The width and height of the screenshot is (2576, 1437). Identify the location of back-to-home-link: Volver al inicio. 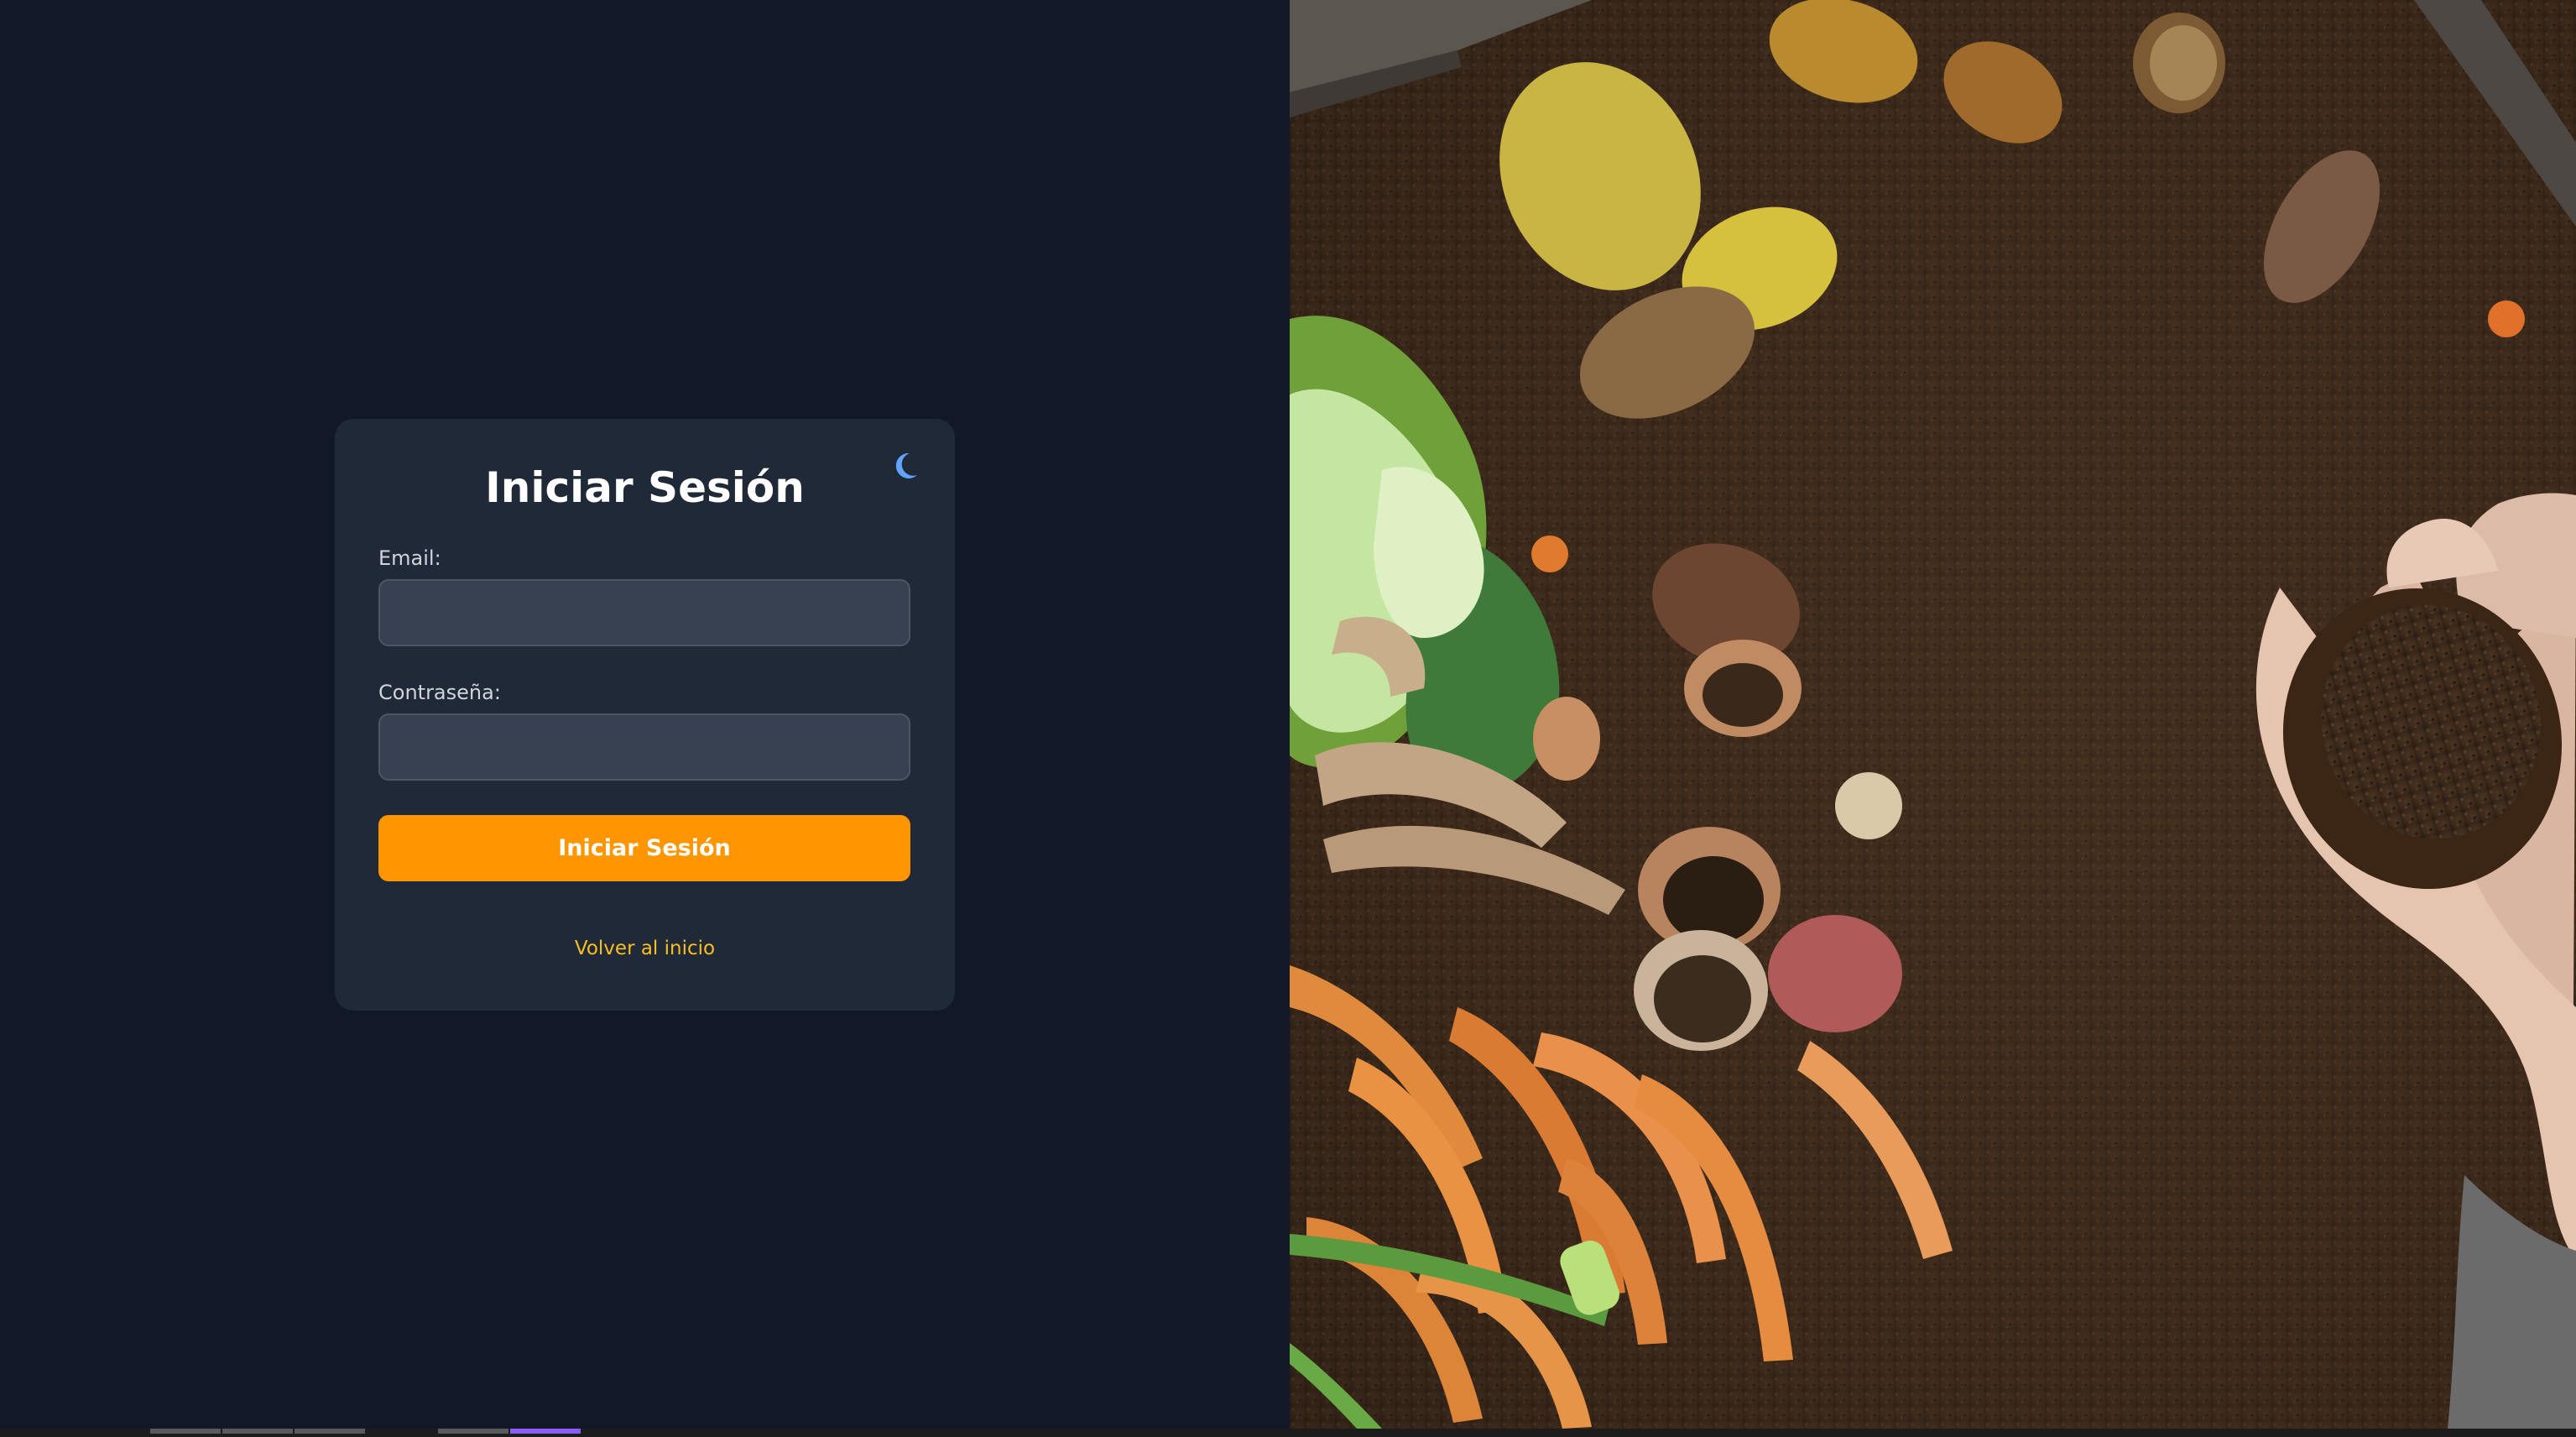
(645, 948).